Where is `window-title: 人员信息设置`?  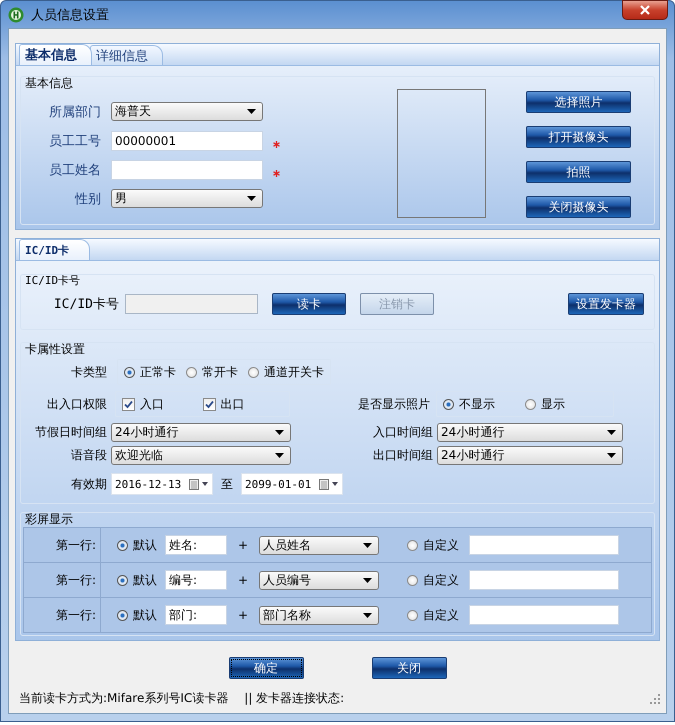
window-title: 人员信息设置 is located at coordinates (70, 15).